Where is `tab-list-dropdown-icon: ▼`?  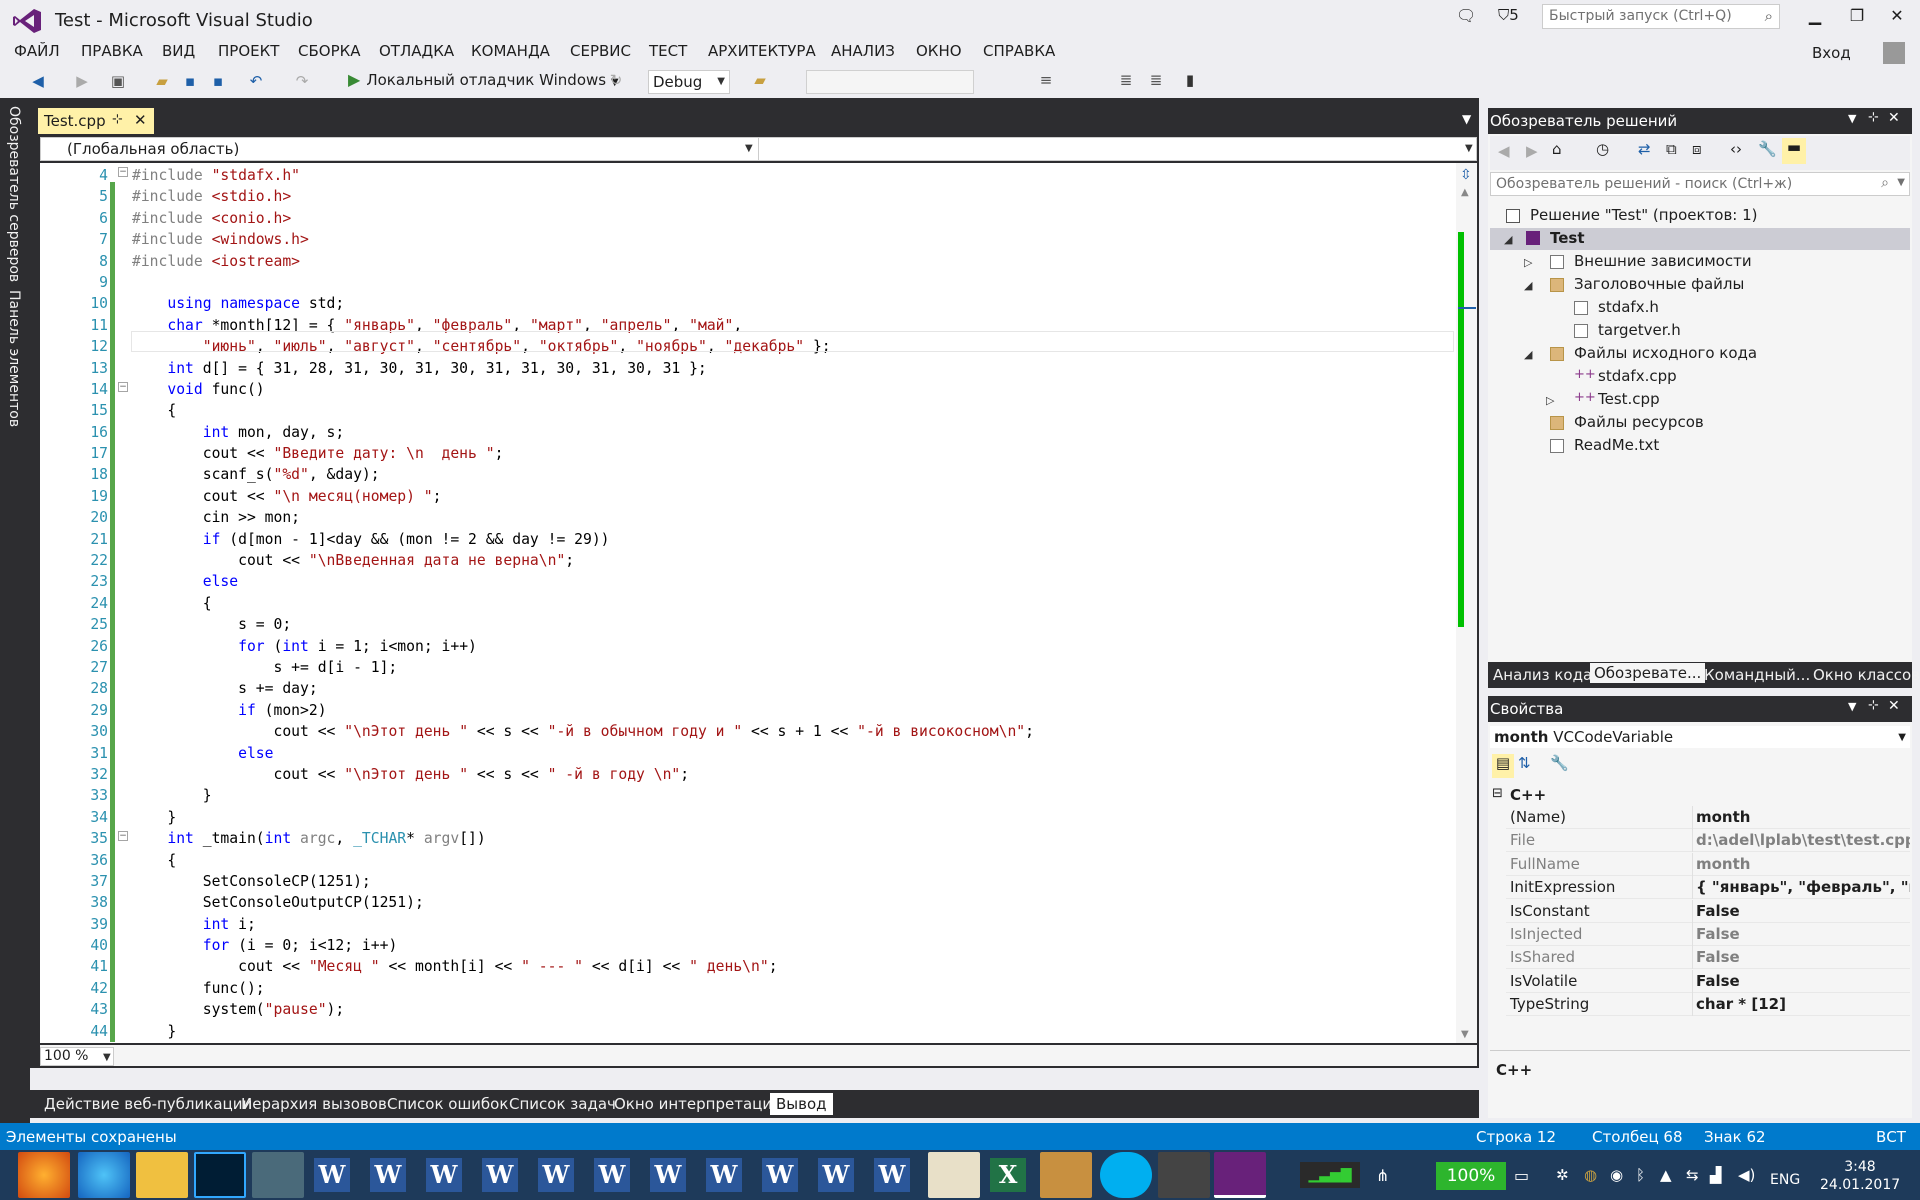
tab-list-dropdown-icon: ▼ is located at coordinates (1466, 119).